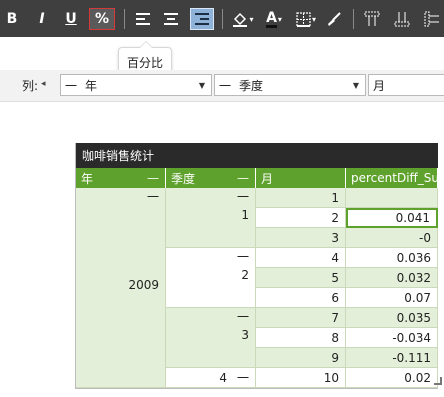 This screenshot has width=444, height=397. I want to click on value-cell: -0.034, so click(392, 338).